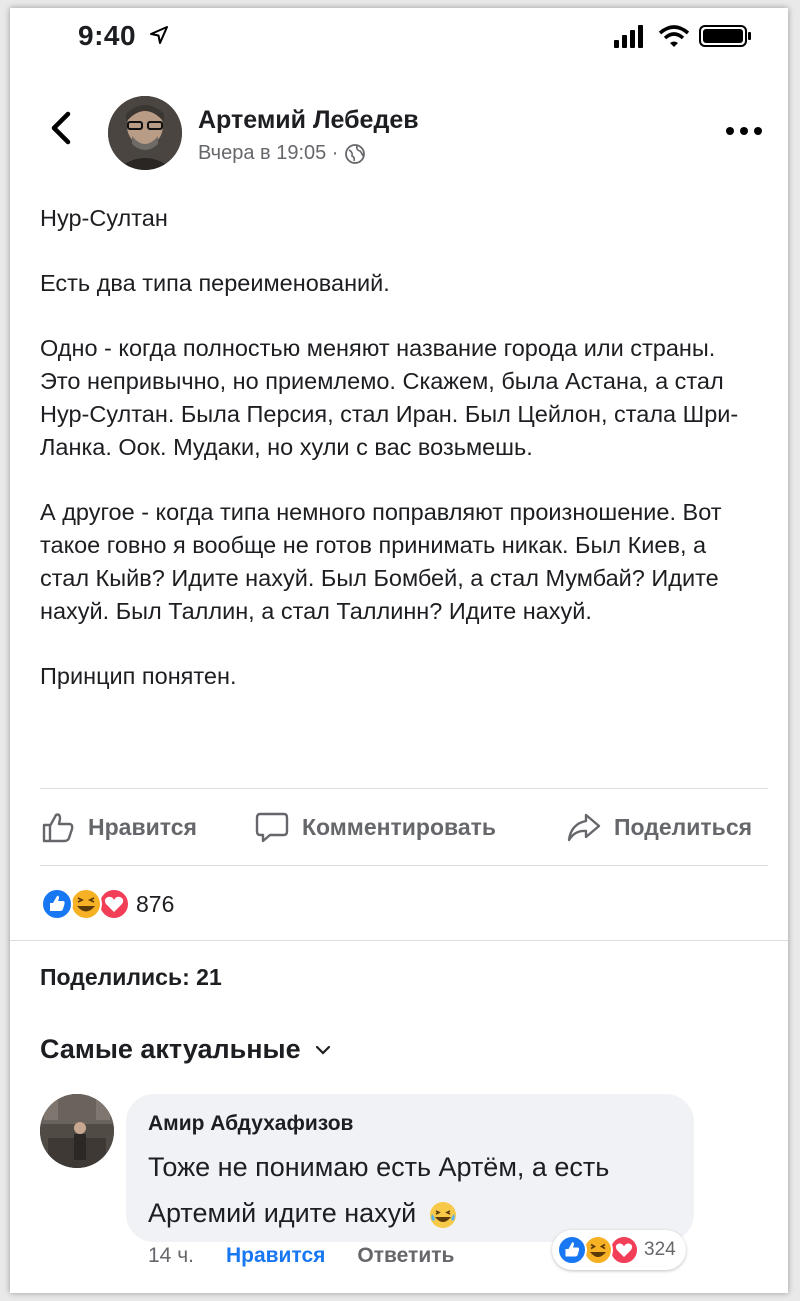  I want to click on post-paragraph: Принцип понятен., so click(138, 676).